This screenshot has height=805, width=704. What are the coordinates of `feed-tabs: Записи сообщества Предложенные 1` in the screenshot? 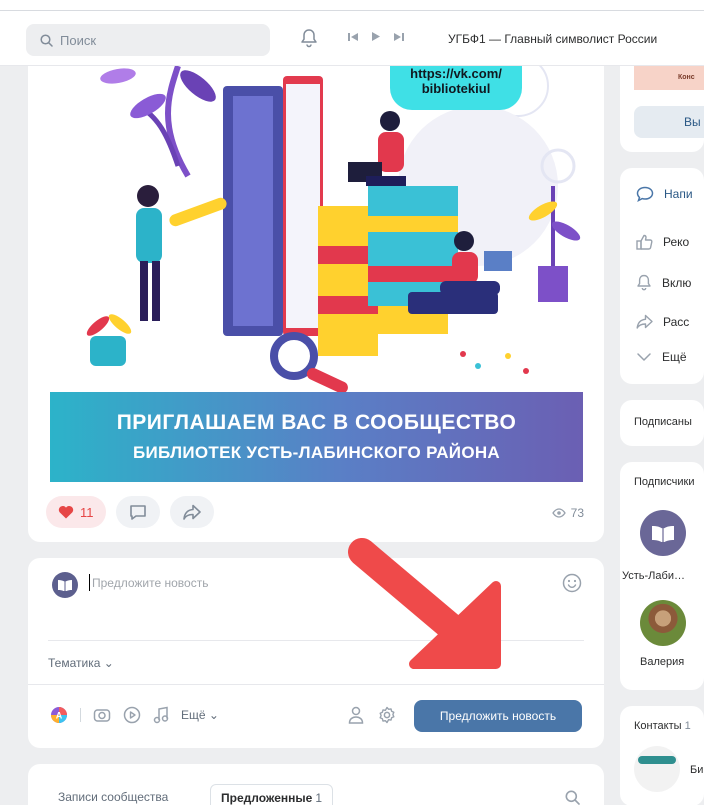 It's located at (316, 784).